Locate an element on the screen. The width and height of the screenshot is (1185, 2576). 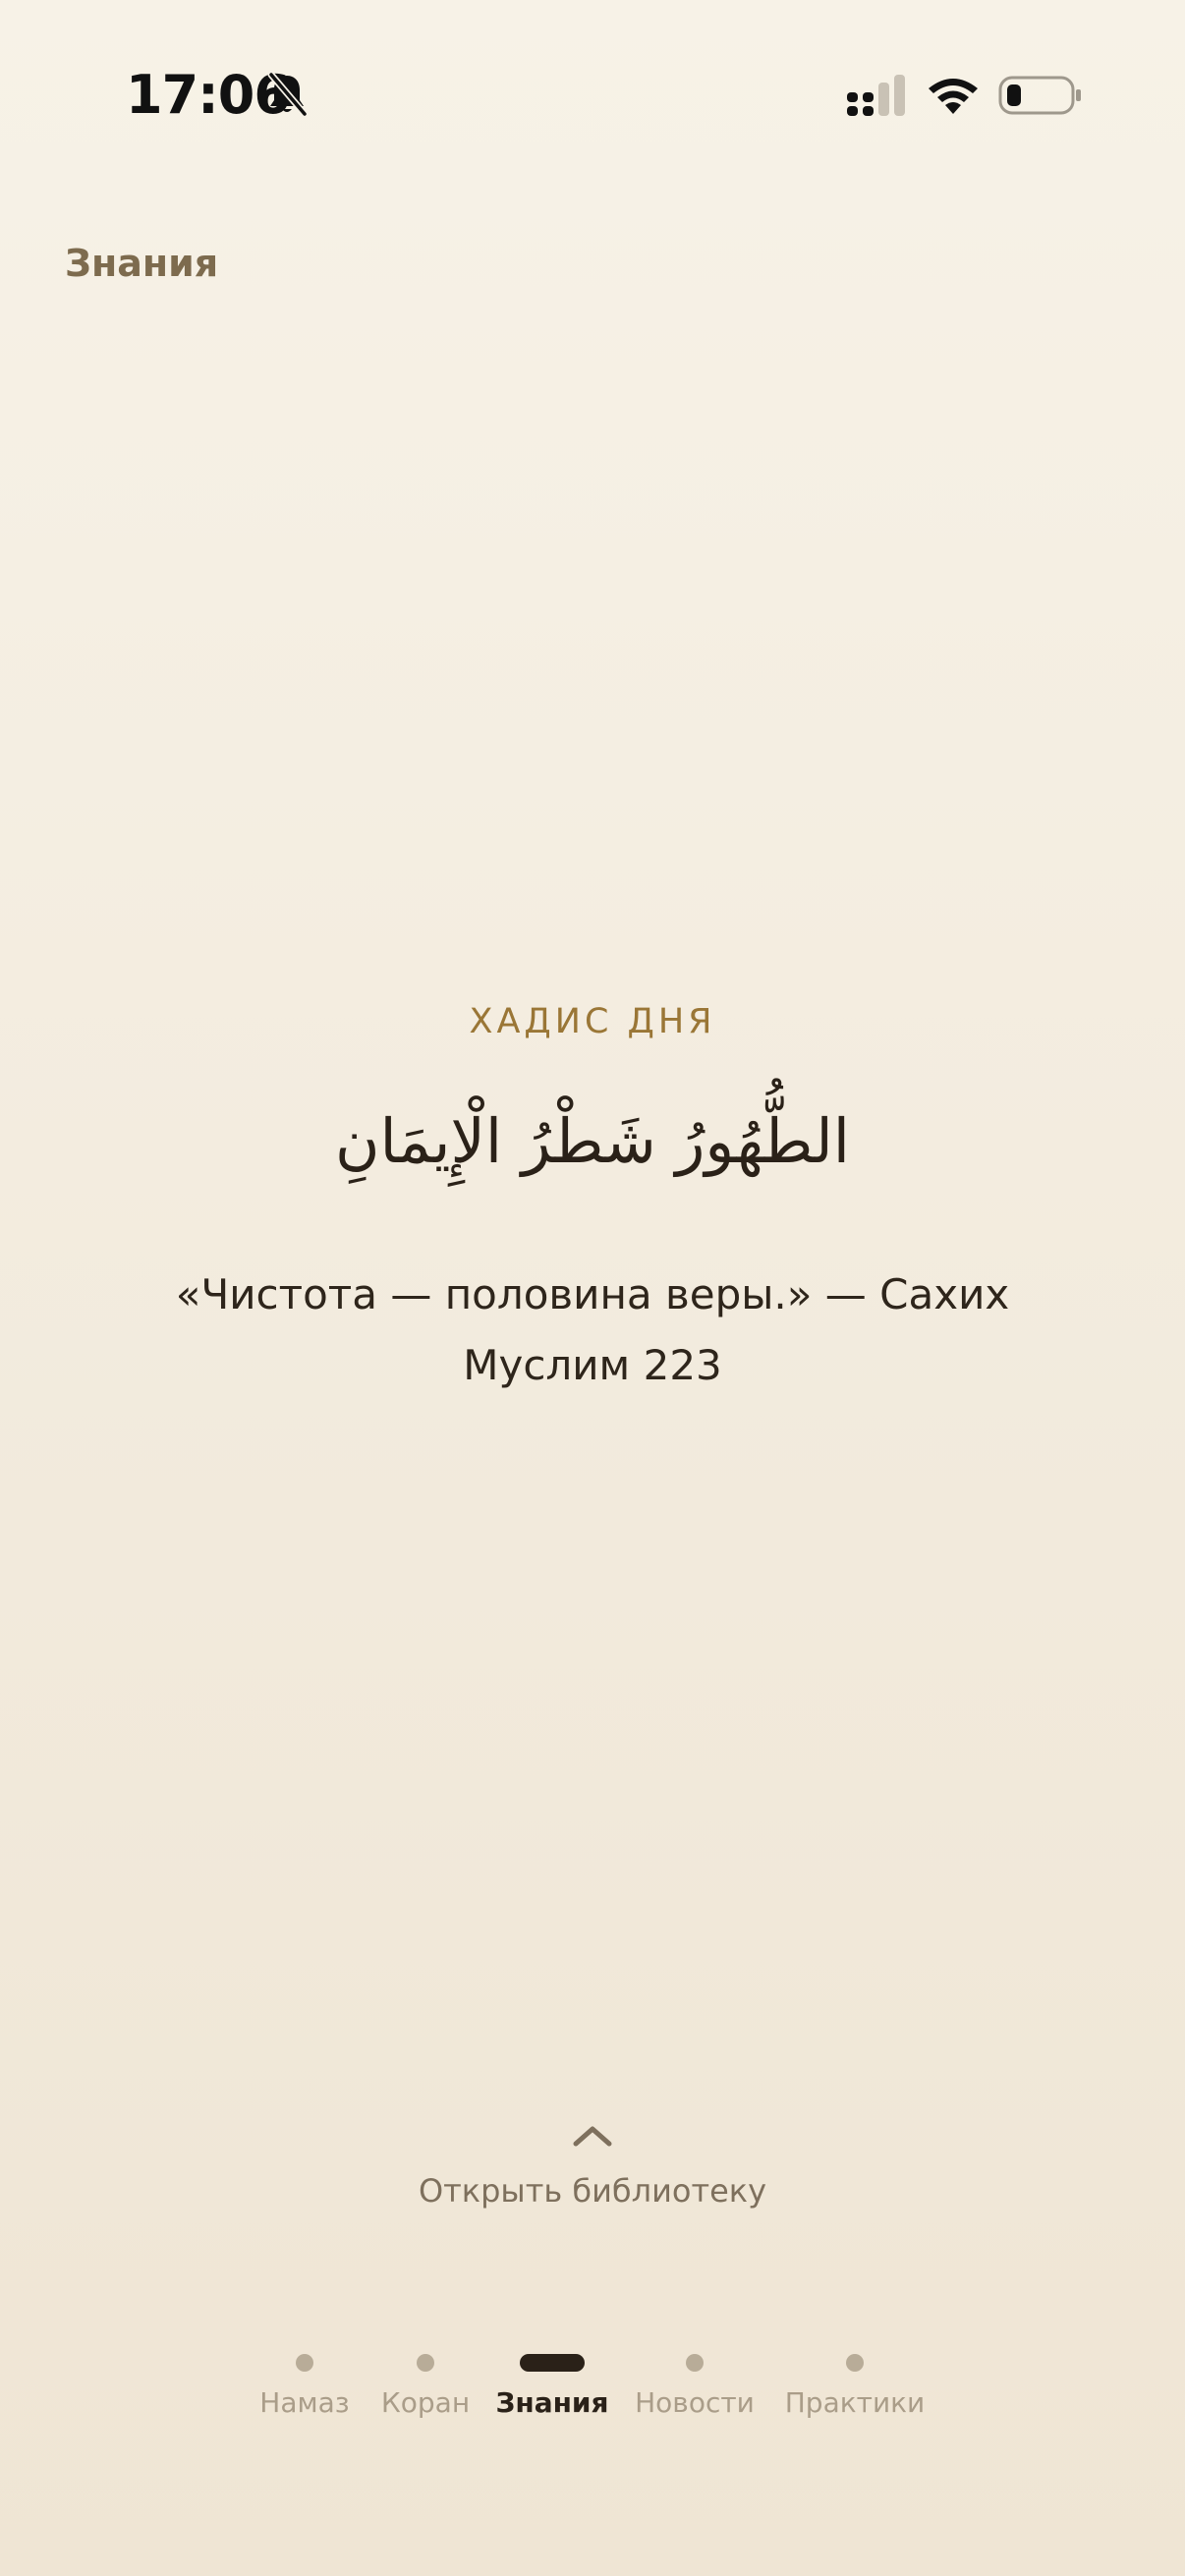
tab-label: Коран is located at coordinates (426, 2402).